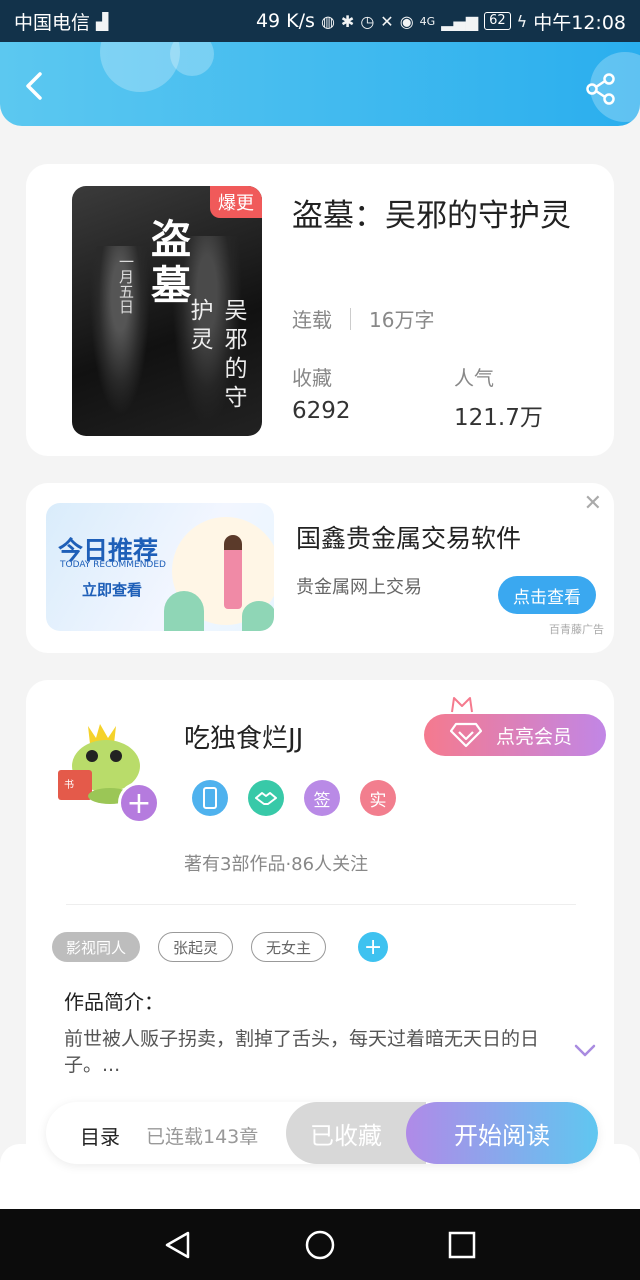 This screenshot has height=1280, width=640. Describe the element at coordinates (52, 22) in the screenshot. I see `carrier-name: 中国电信` at that location.